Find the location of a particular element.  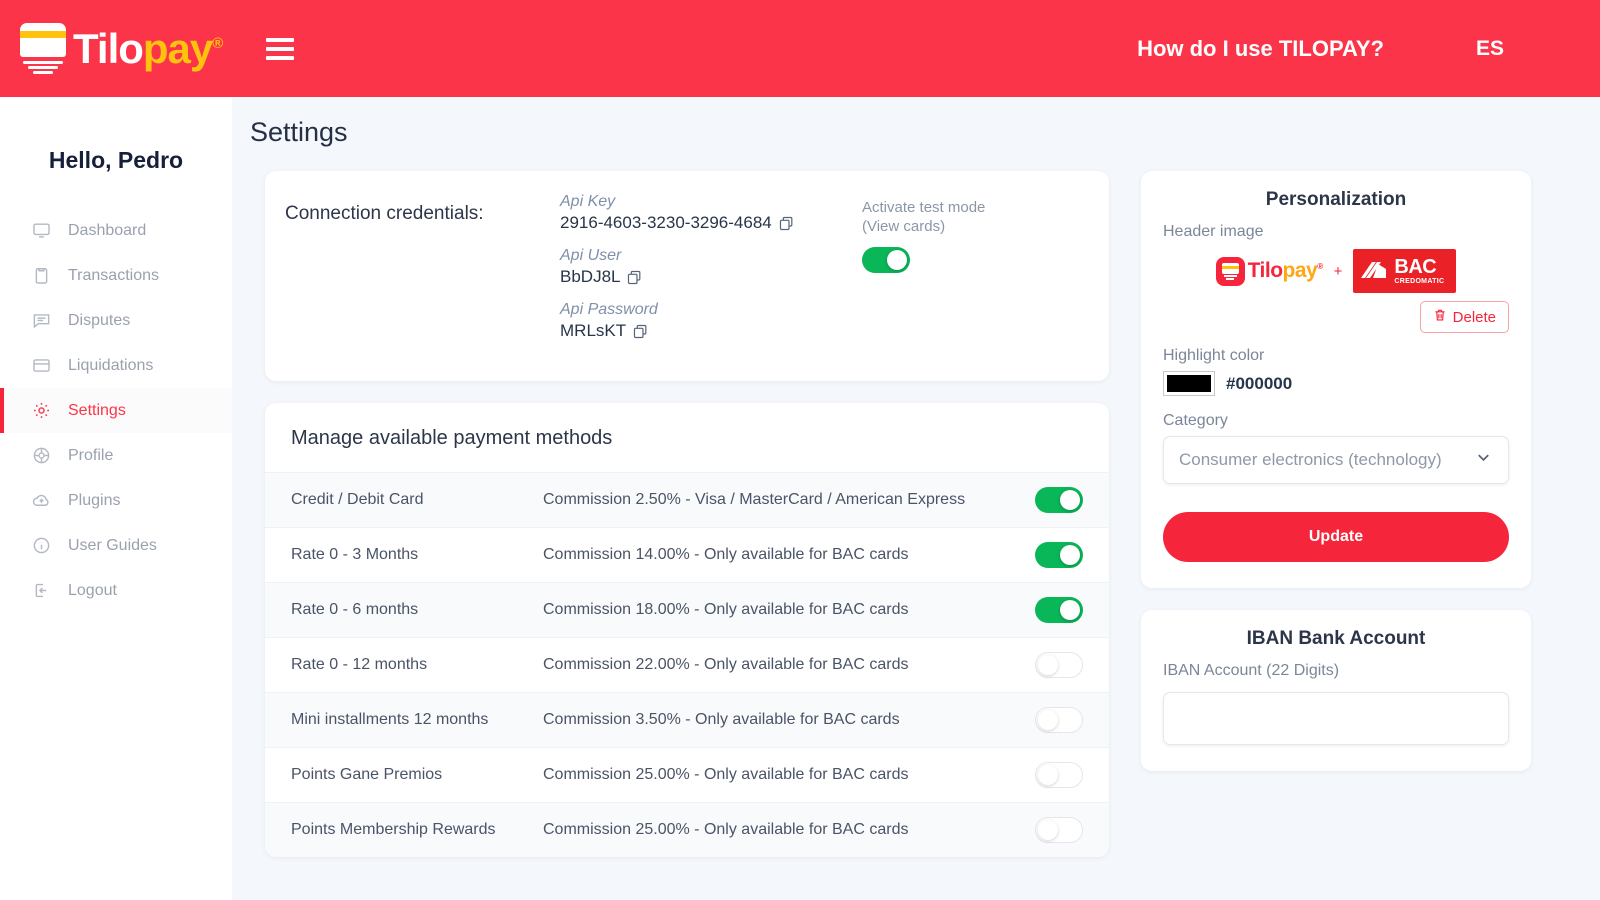

update-button: Update is located at coordinates (1336, 537).